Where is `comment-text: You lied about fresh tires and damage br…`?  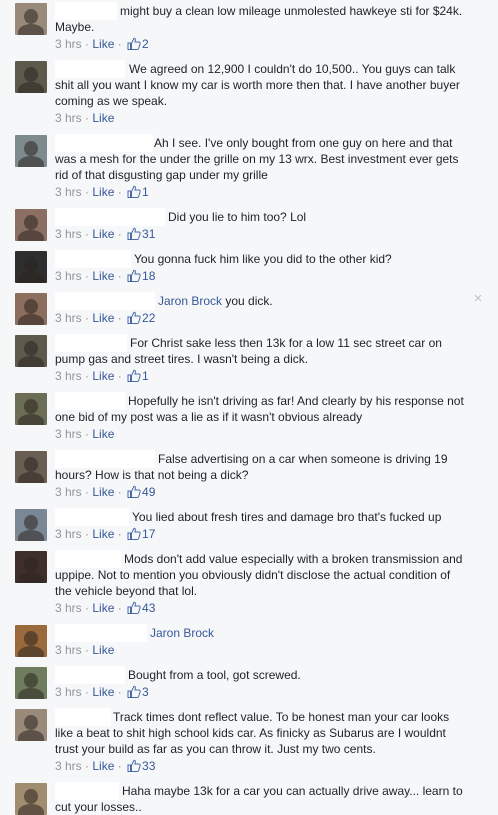 comment-text: You lied about fresh tires and damage br… is located at coordinates (265, 517).